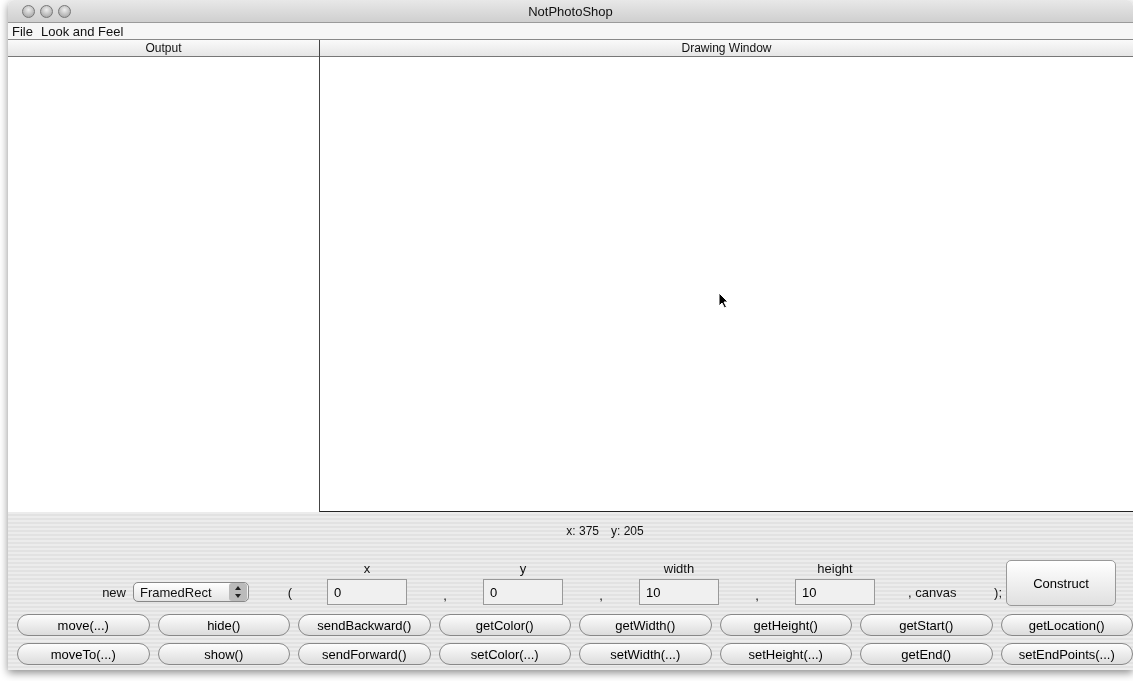 This screenshot has width=1133, height=681. What do you see at coordinates (290, 592) in the screenshot?
I see `open-paren: (` at bounding box center [290, 592].